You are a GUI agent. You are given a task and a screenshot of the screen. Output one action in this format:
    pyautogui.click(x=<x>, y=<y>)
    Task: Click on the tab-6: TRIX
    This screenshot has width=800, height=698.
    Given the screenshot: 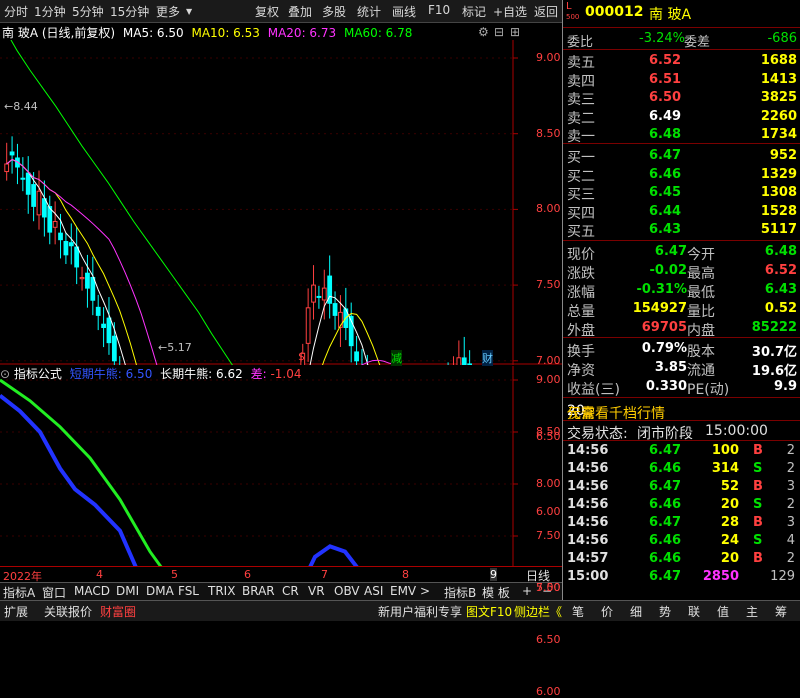 What is the action you would take?
    pyautogui.click(x=221, y=591)
    